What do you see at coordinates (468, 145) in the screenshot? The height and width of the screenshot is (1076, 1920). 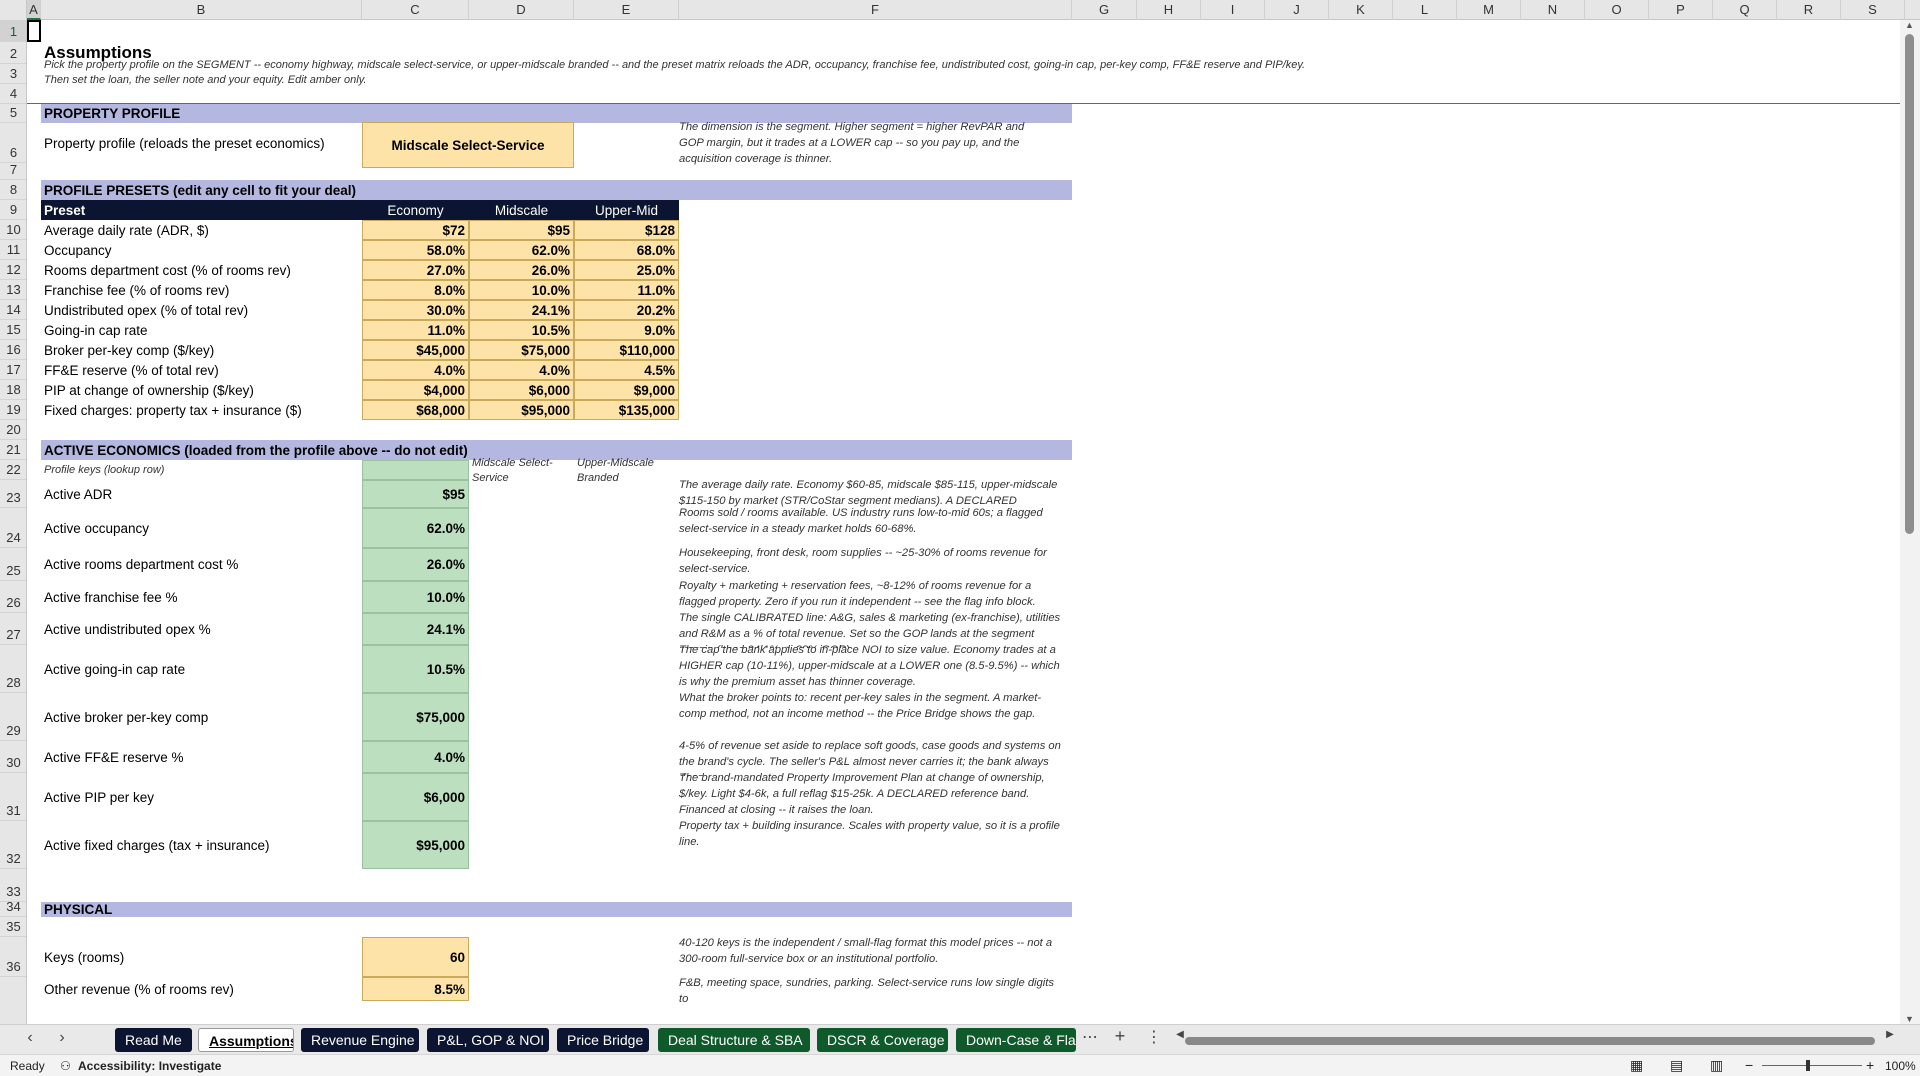 I see `profile-select: Midscale Select-Service` at bounding box center [468, 145].